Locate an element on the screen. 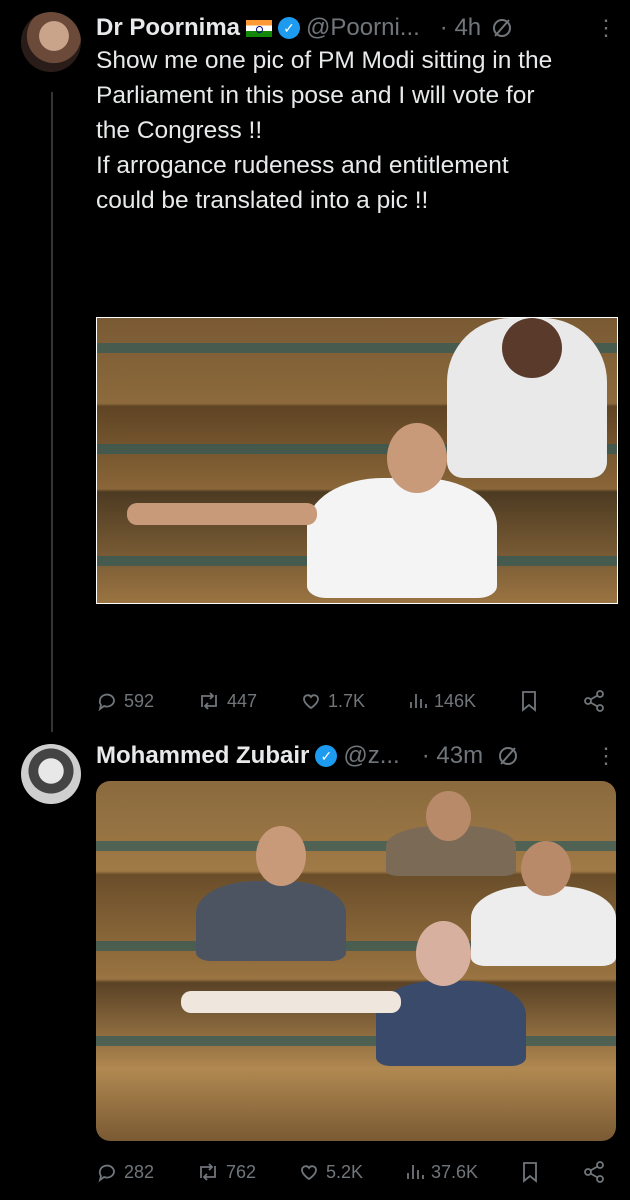 This screenshot has height=1200, width=630. view-count: 37.6K is located at coordinates (454, 1171).